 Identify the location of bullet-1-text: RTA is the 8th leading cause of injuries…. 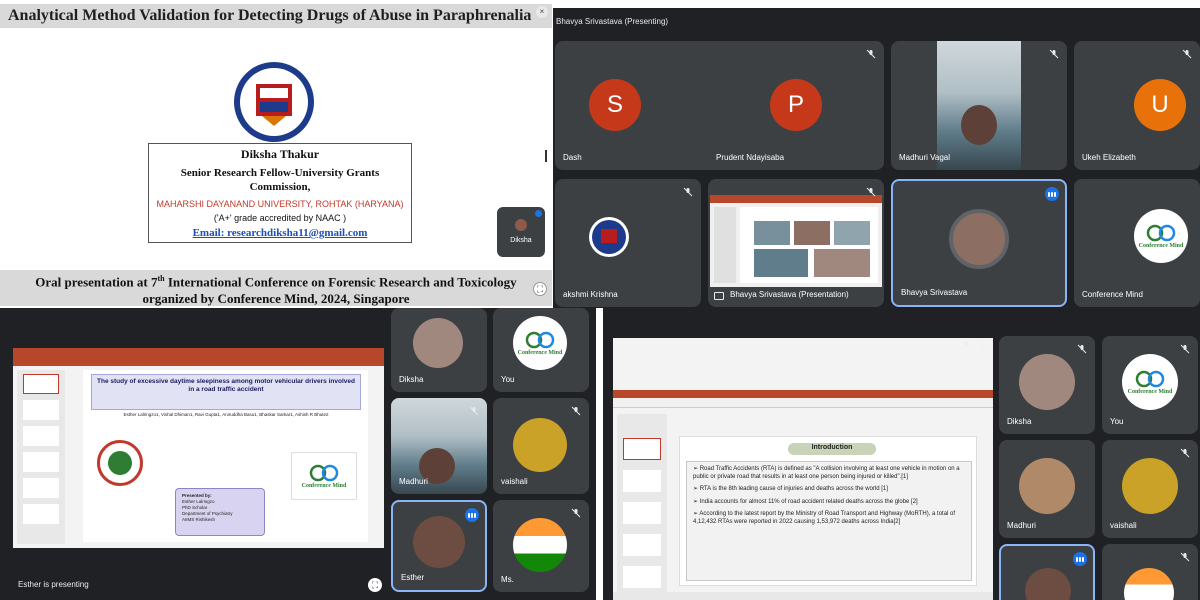
(793, 489).